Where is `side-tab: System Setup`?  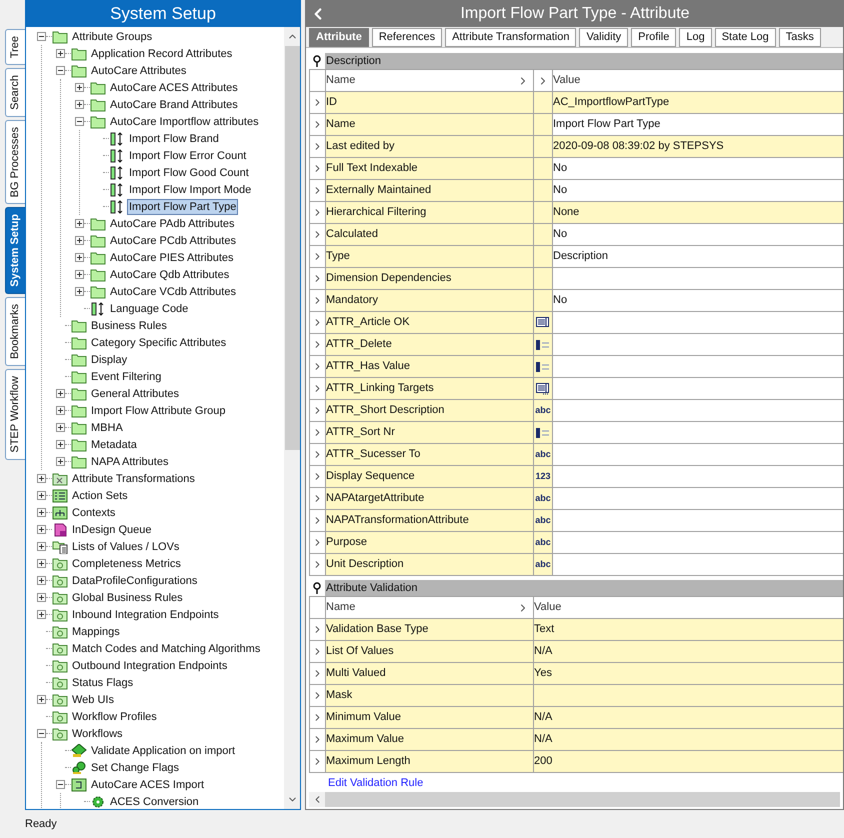
side-tab: System Setup is located at coordinates (15, 250).